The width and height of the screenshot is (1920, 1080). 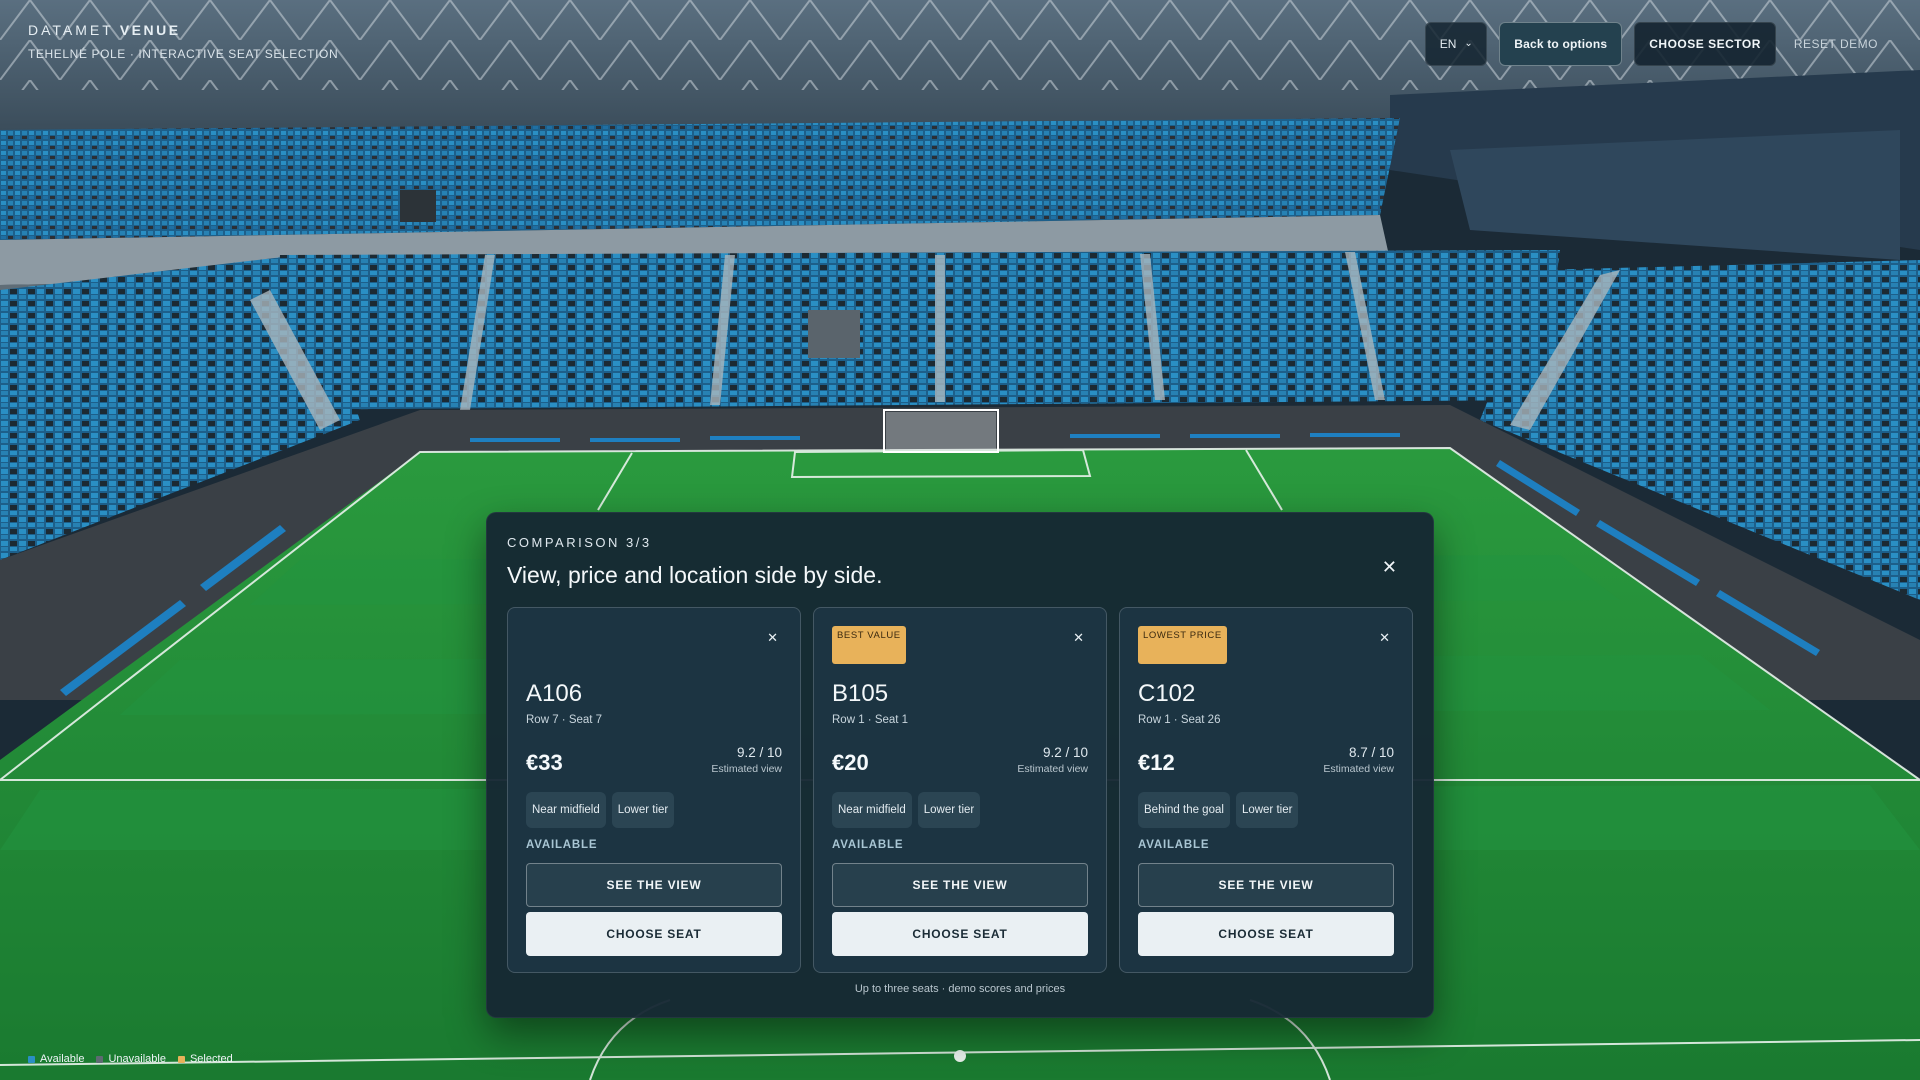 What do you see at coordinates (211, 1059) in the screenshot?
I see `legend-label: Selected` at bounding box center [211, 1059].